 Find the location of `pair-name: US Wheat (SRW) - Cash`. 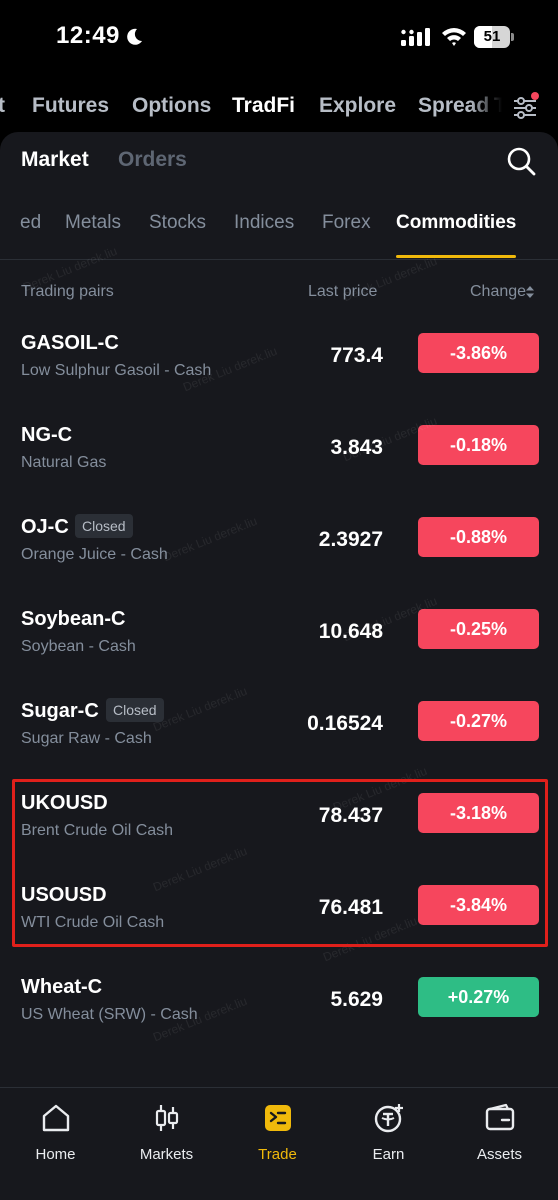

pair-name: US Wheat (SRW) - Cash is located at coordinates (109, 1014).